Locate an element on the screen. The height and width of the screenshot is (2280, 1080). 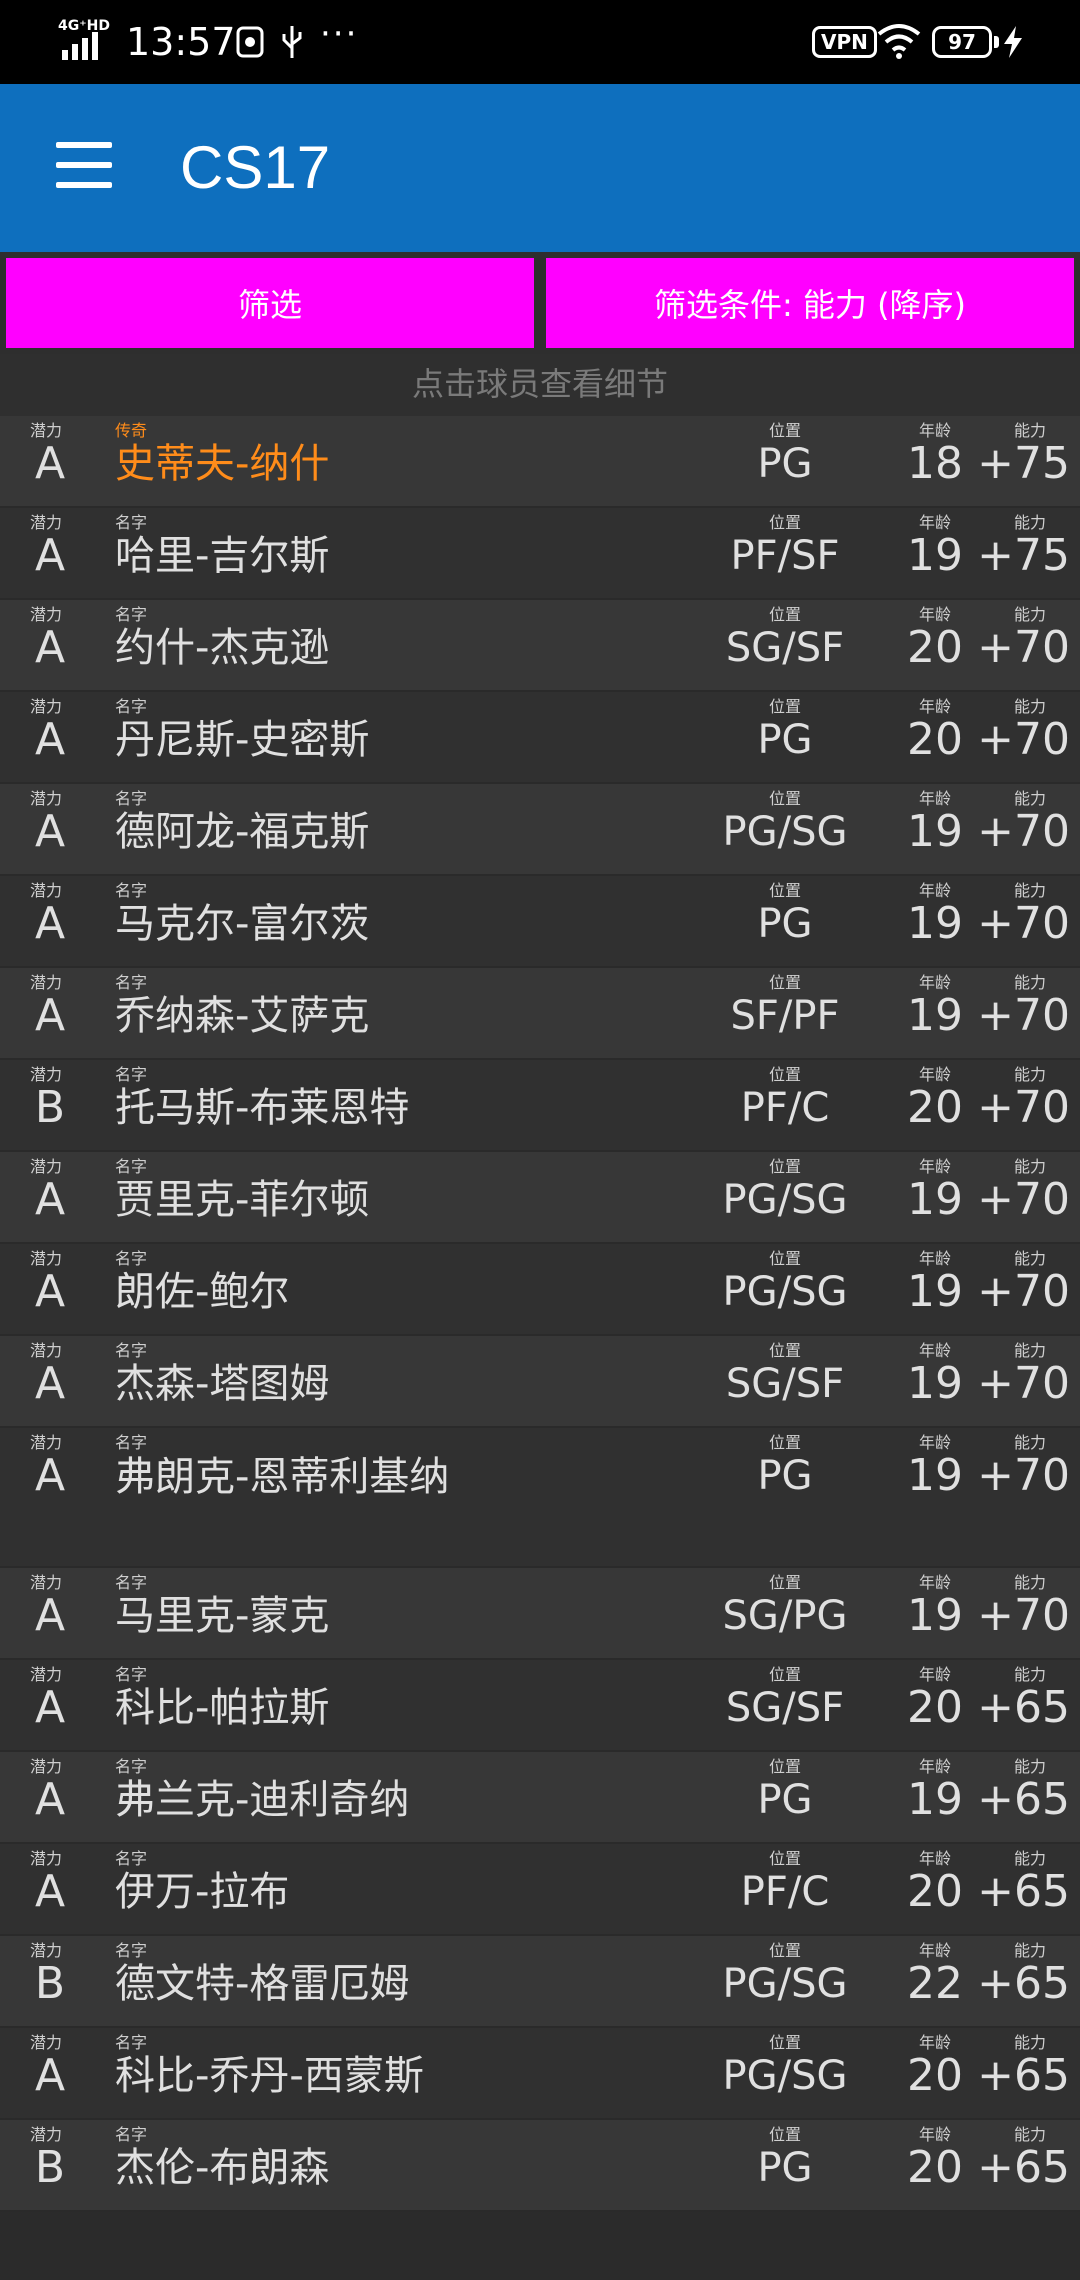
filter-bar: 筛选 筛选条件: 能力 (降序) is located at coordinates (540, 303).